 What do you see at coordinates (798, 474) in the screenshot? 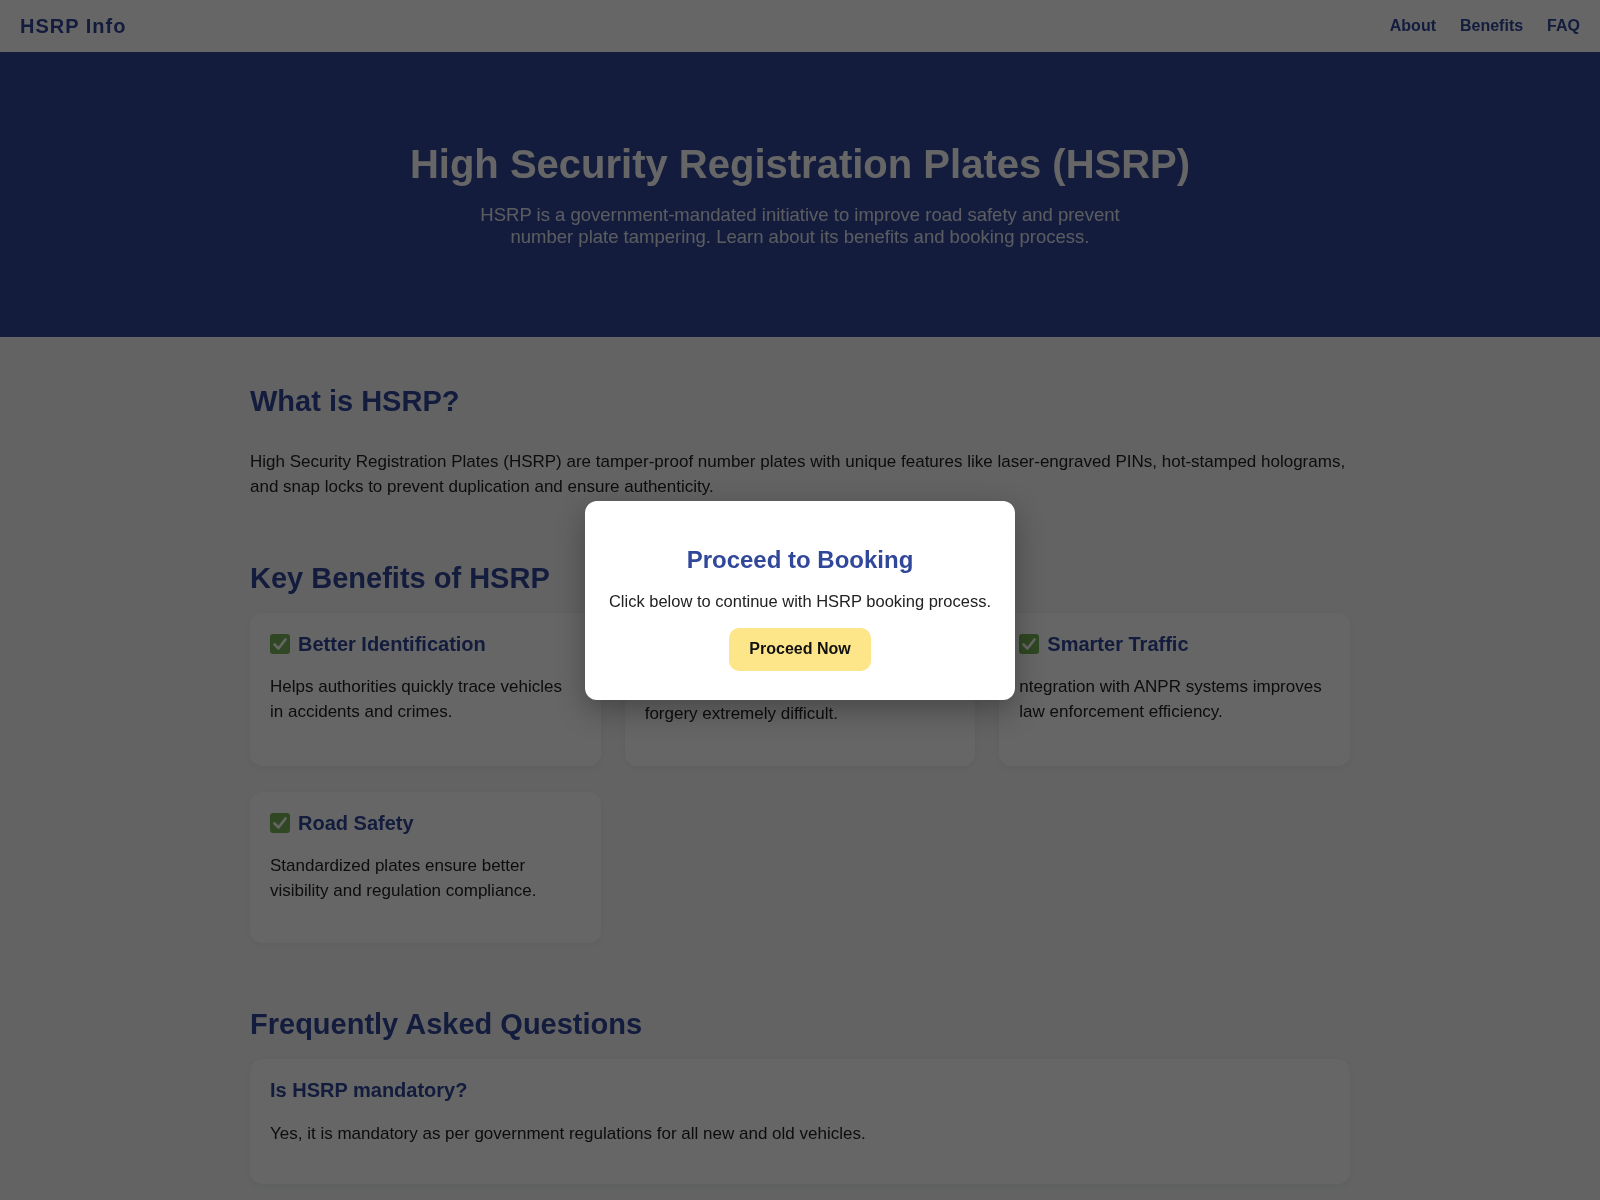
I see `about-paragraph: High Security Registration Plates (HSRP) are tamper-proof number plates with unique features like laser-engraved PINs, hot-stamped holograms, and snap locks to prevent duplication and ensure authenticity.` at bounding box center [798, 474].